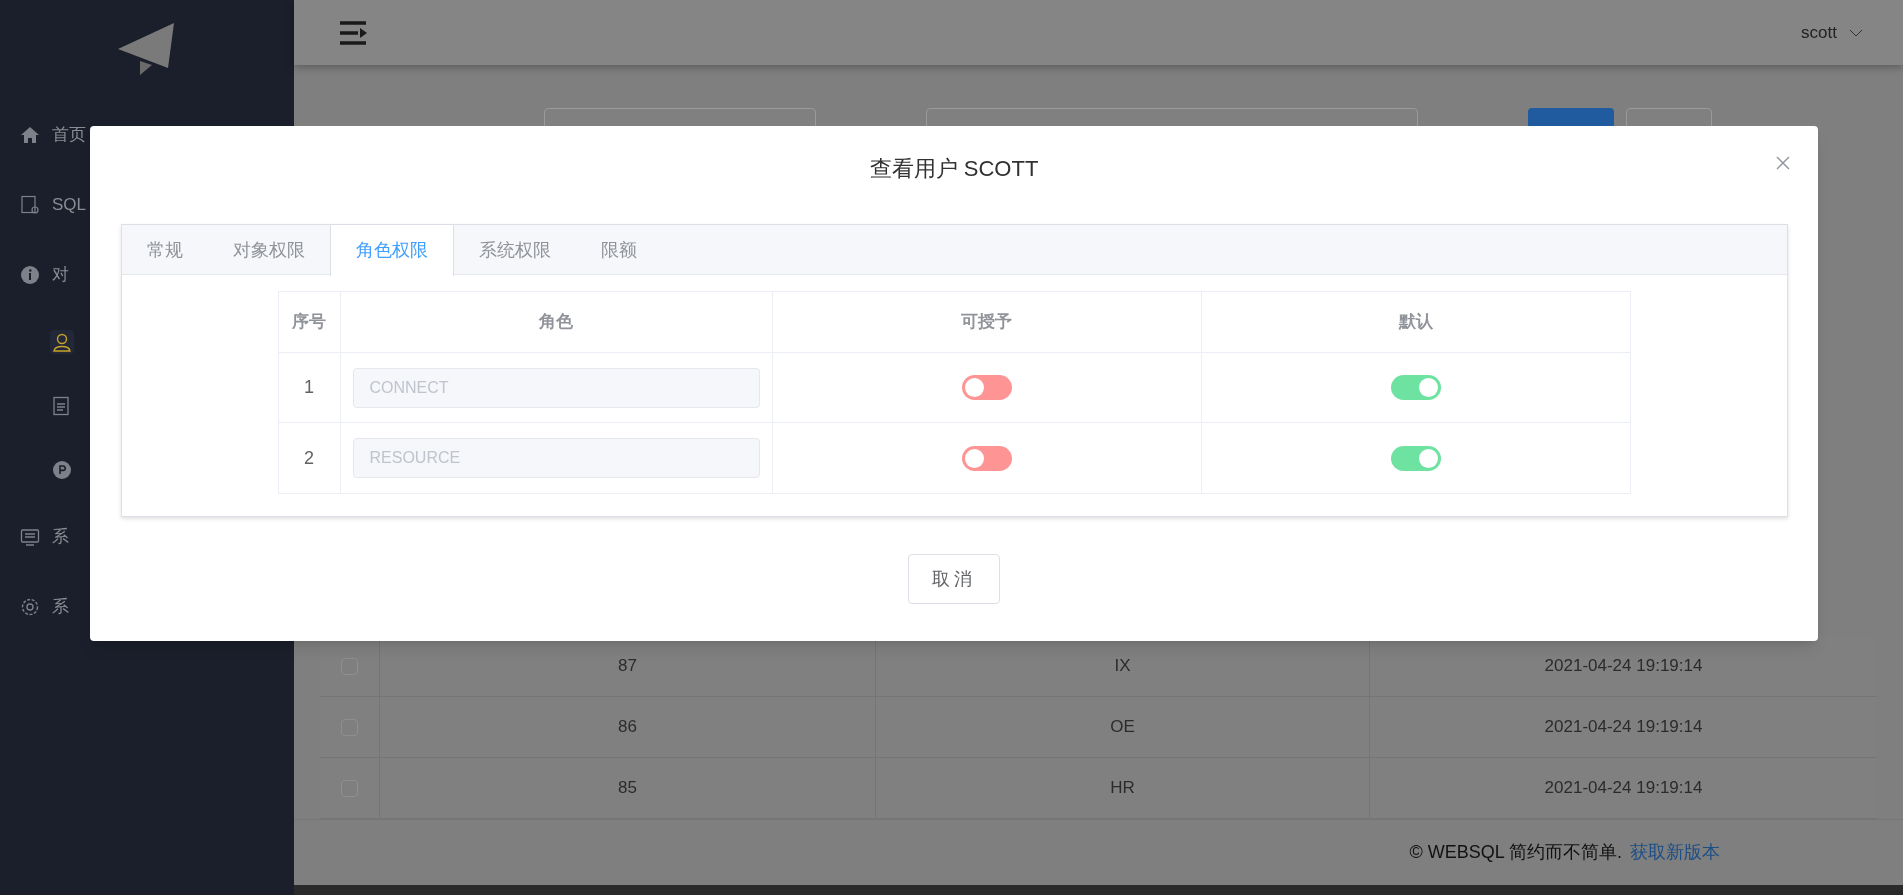 Image resolution: width=1903 pixels, height=895 pixels. What do you see at coordinates (1122, 788) in the screenshot?
I see `table-cell-text: HR` at bounding box center [1122, 788].